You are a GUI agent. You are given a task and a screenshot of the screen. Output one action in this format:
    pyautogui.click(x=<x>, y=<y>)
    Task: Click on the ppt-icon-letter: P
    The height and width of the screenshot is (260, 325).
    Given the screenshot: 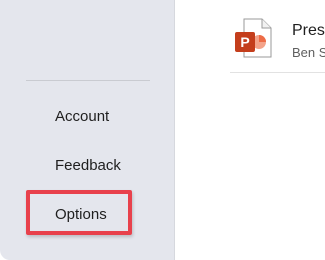 What is the action you would take?
    pyautogui.click(x=244, y=42)
    